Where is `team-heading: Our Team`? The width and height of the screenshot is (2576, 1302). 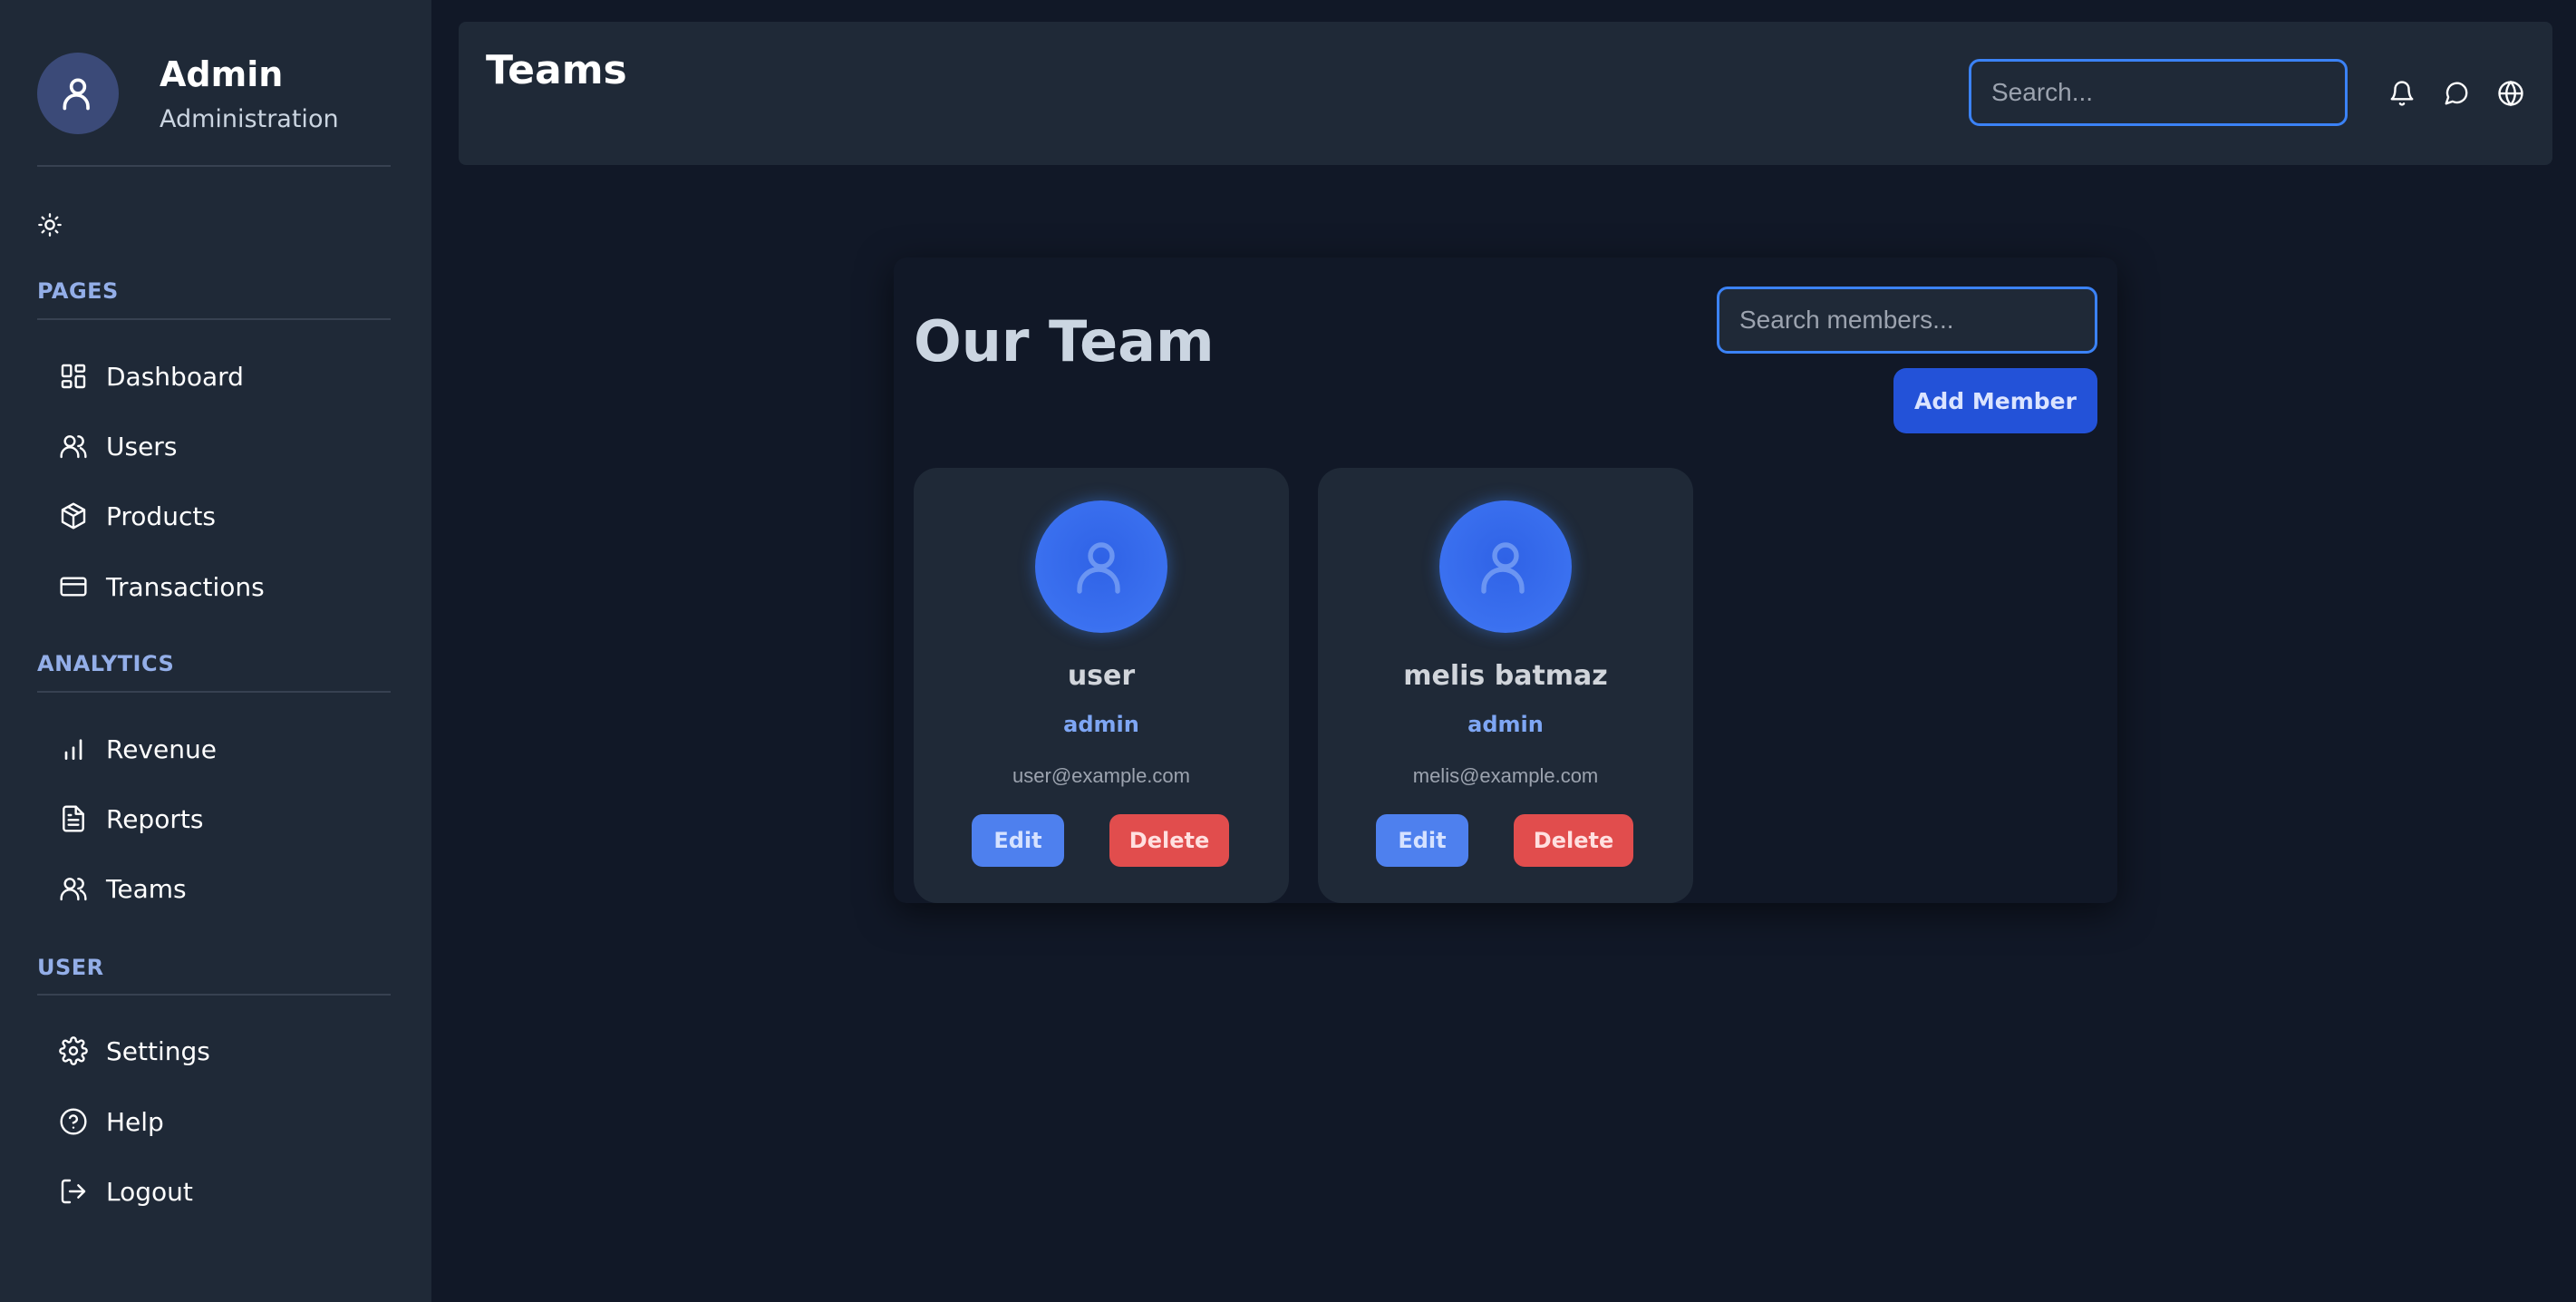
team-heading: Our Team is located at coordinates (1064, 341).